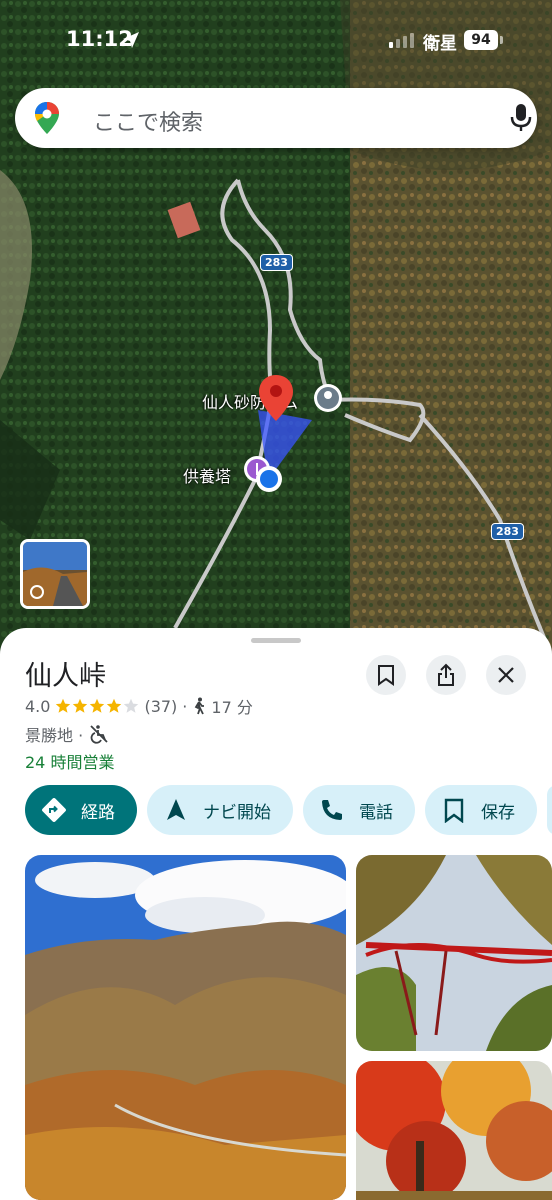  I want to click on call-button: 電話, so click(359, 810).